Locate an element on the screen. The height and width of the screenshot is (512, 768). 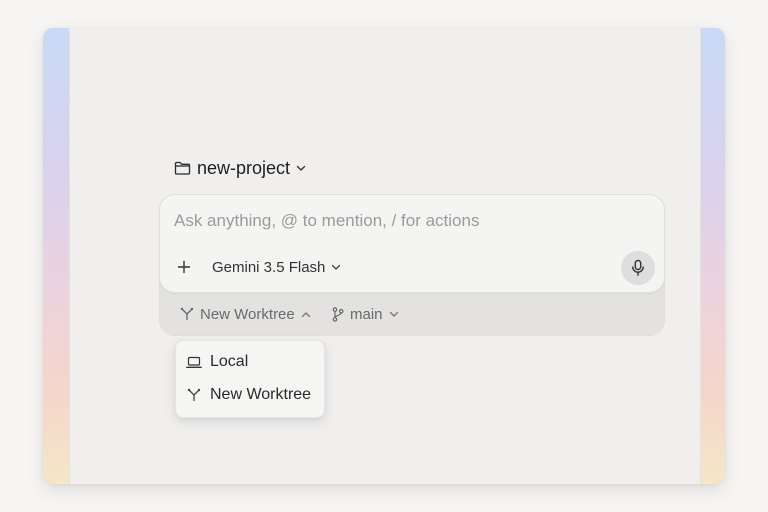
menu-item-new-worktree: New Worktree is located at coordinates (252, 395).